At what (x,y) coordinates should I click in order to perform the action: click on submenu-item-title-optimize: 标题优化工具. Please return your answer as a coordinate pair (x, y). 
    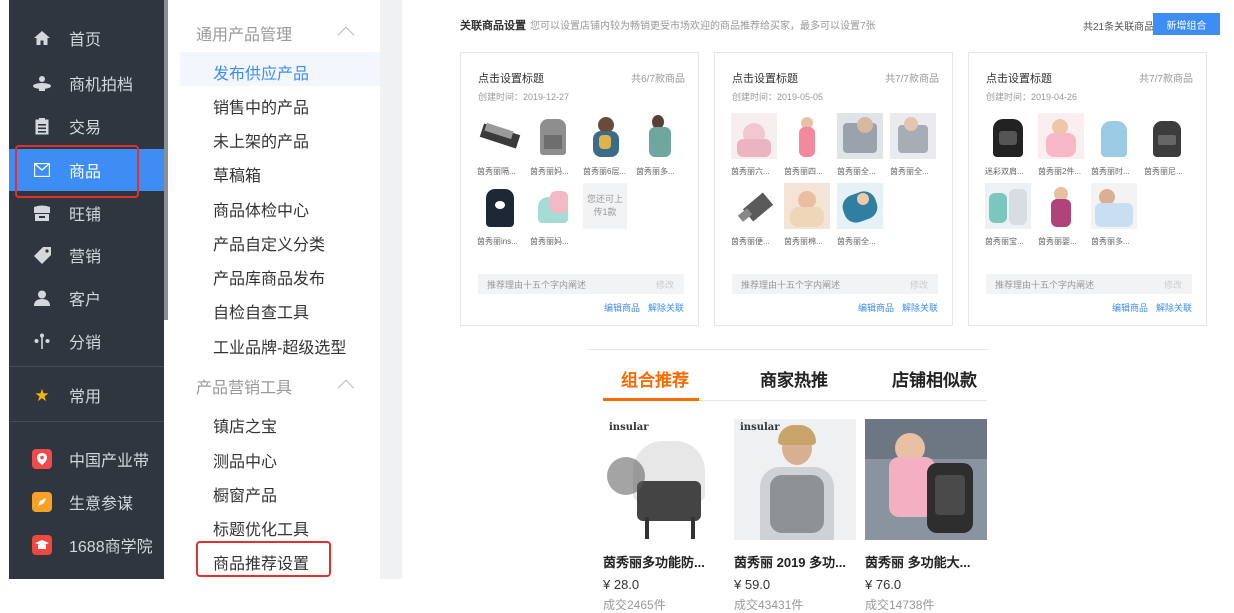
    Looking at the image, I should click on (261, 528).